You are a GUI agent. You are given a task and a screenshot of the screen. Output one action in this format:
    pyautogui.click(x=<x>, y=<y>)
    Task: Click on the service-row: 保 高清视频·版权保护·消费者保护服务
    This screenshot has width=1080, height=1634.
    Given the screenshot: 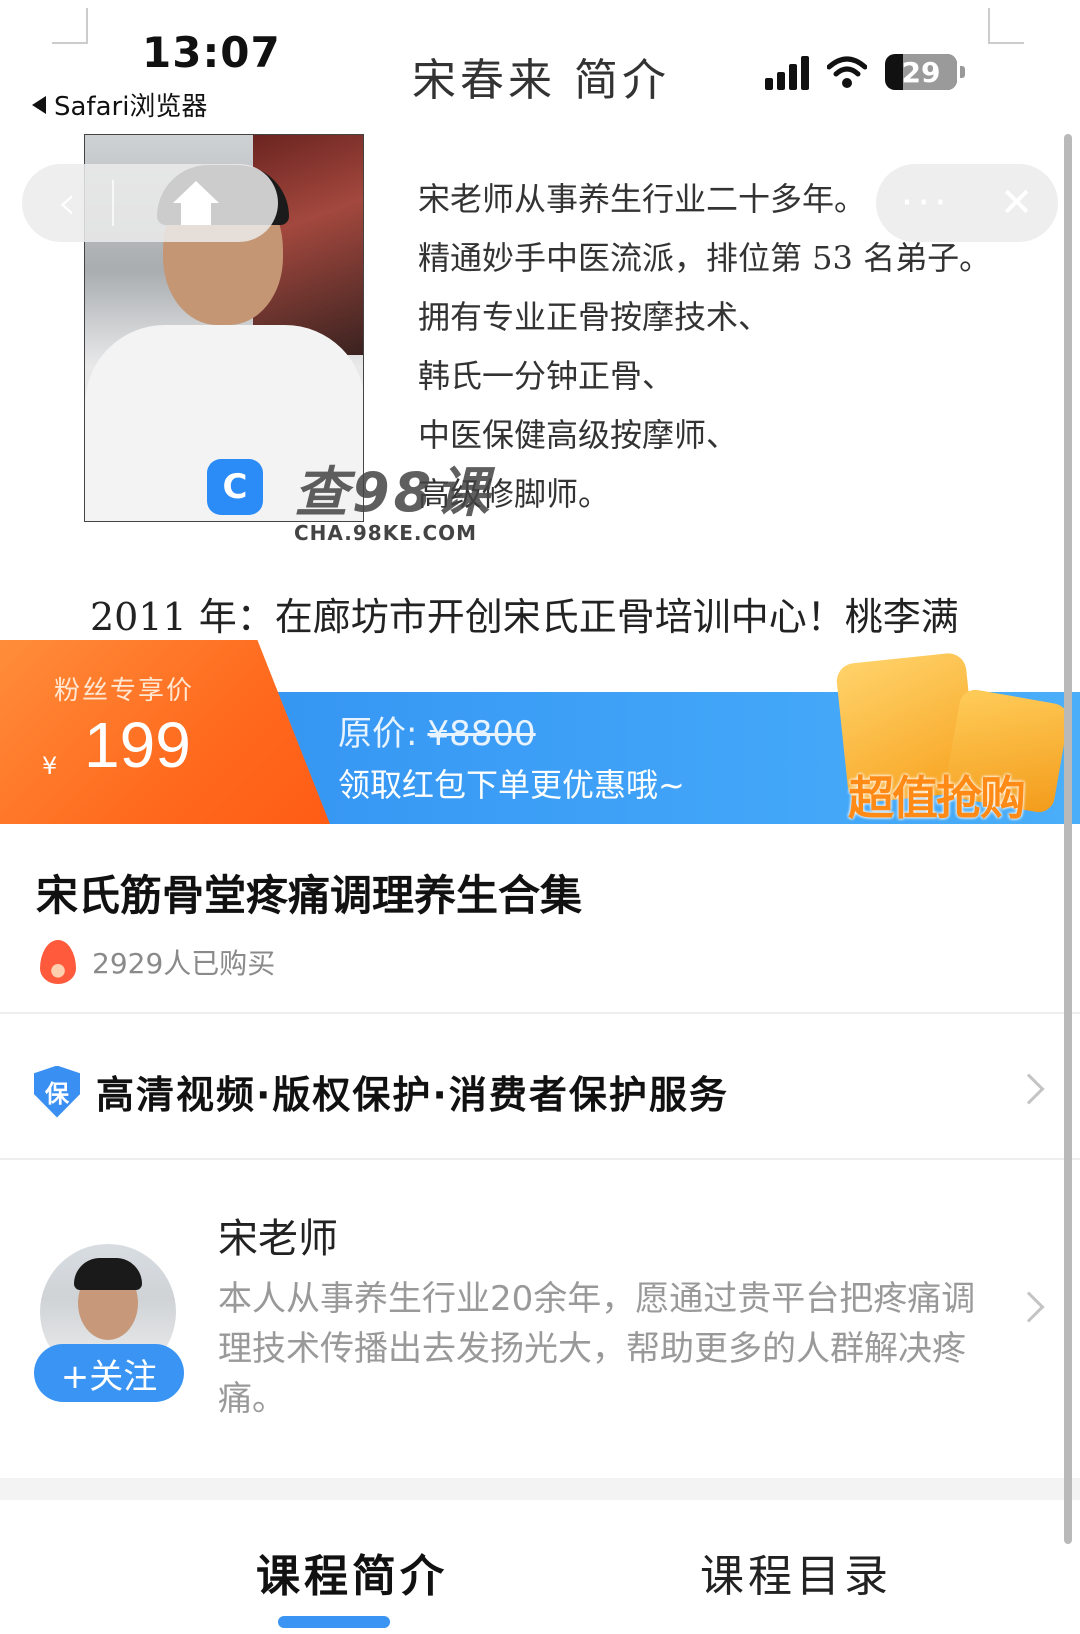 What is the action you would take?
    pyautogui.click(x=381, y=1091)
    